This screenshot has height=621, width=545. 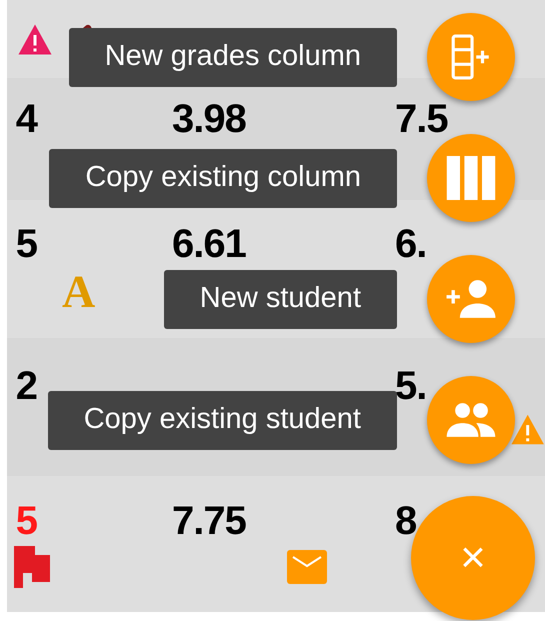 What do you see at coordinates (209, 520) in the screenshot?
I see `grade-cell: 7.75` at bounding box center [209, 520].